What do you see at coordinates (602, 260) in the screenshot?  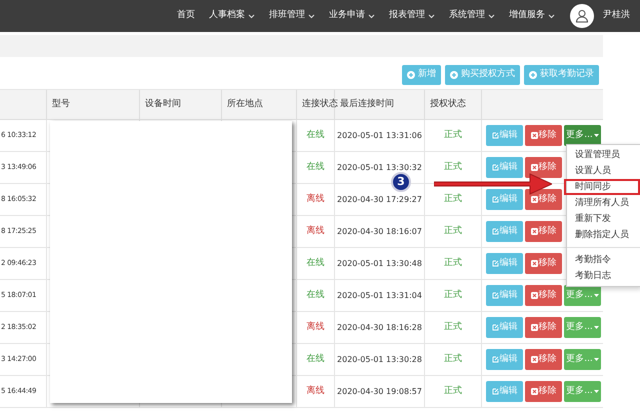 I see `menu-item: 考勤指令` at bounding box center [602, 260].